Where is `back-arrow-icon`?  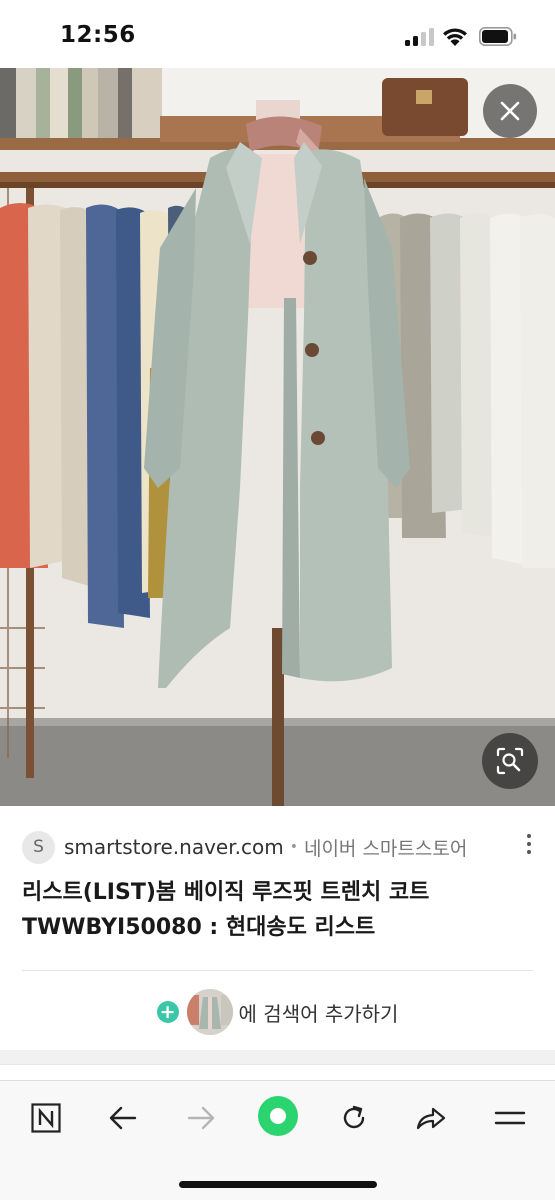 back-arrow-icon is located at coordinates (123, 1118).